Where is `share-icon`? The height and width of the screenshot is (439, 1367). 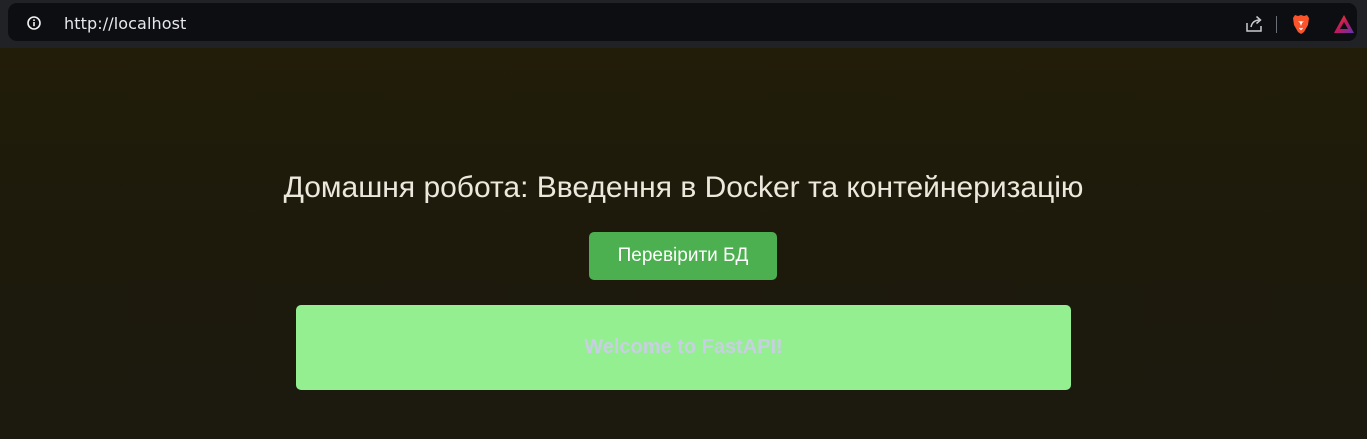
share-icon is located at coordinates (1254, 24).